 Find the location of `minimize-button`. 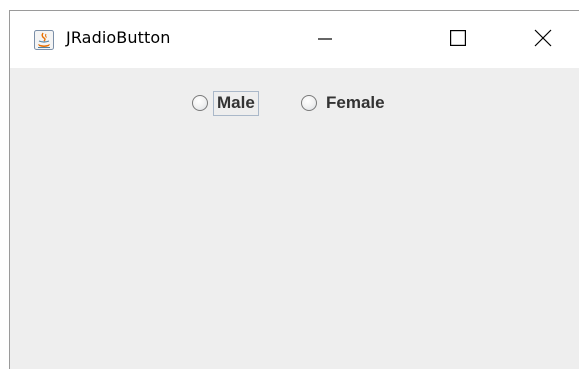

minimize-button is located at coordinates (325, 39).